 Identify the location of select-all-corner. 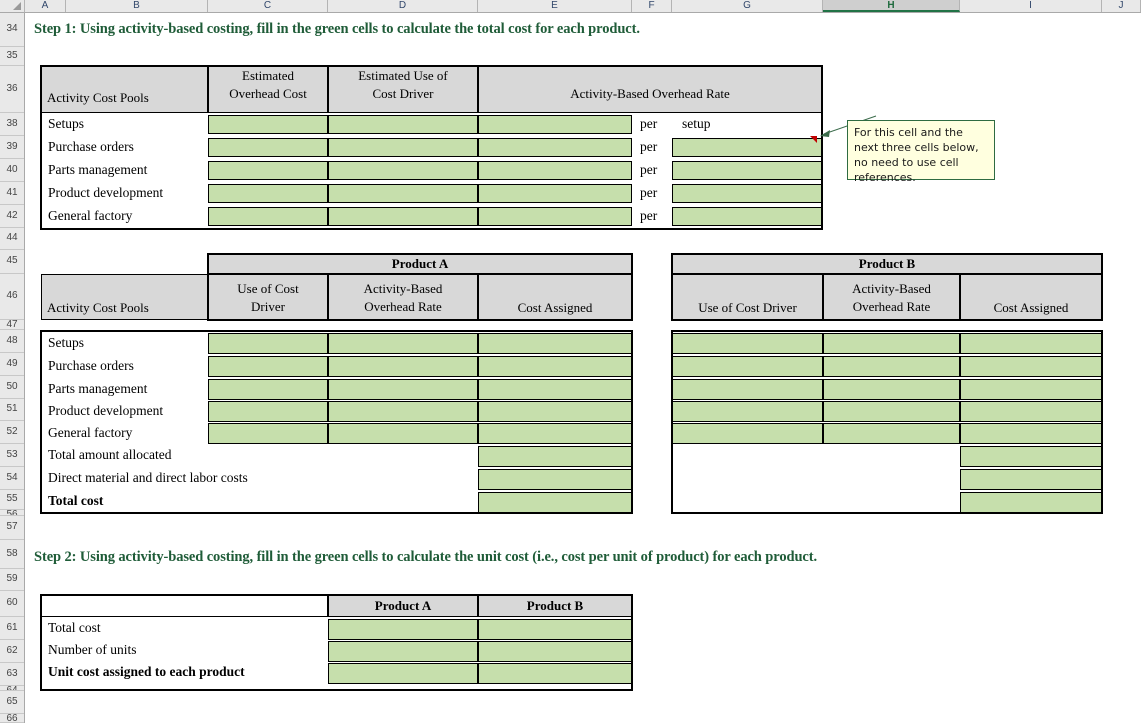
(12, 6).